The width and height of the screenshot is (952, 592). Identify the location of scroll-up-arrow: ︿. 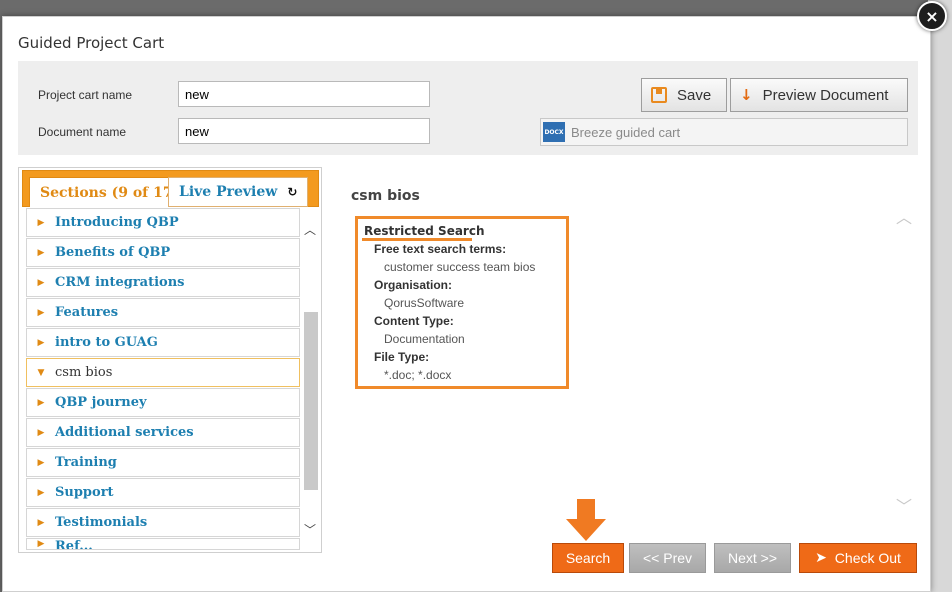
(310, 229).